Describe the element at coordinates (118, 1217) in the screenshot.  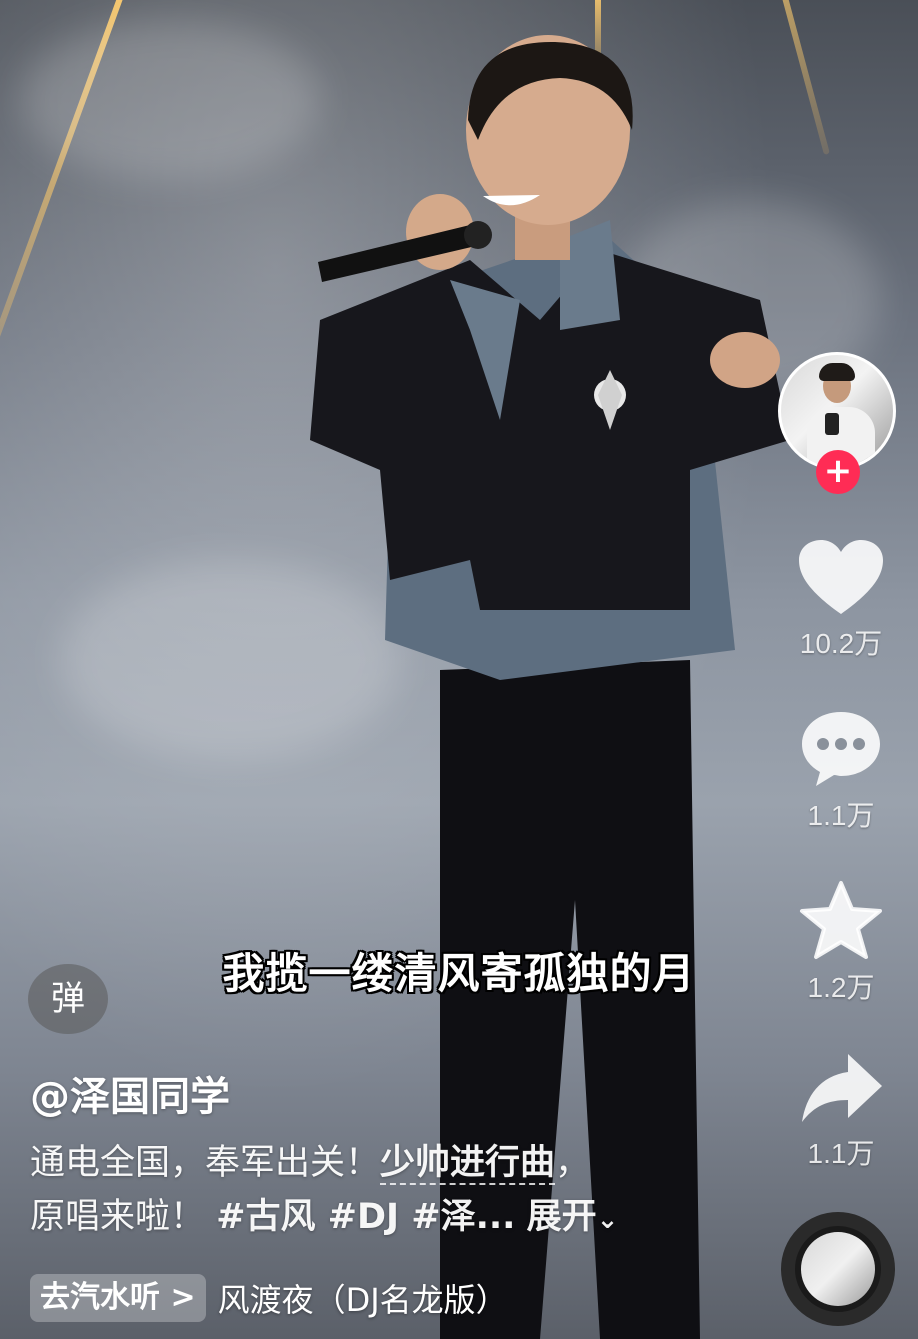
I see `description-text: 原唱来啦！` at that location.